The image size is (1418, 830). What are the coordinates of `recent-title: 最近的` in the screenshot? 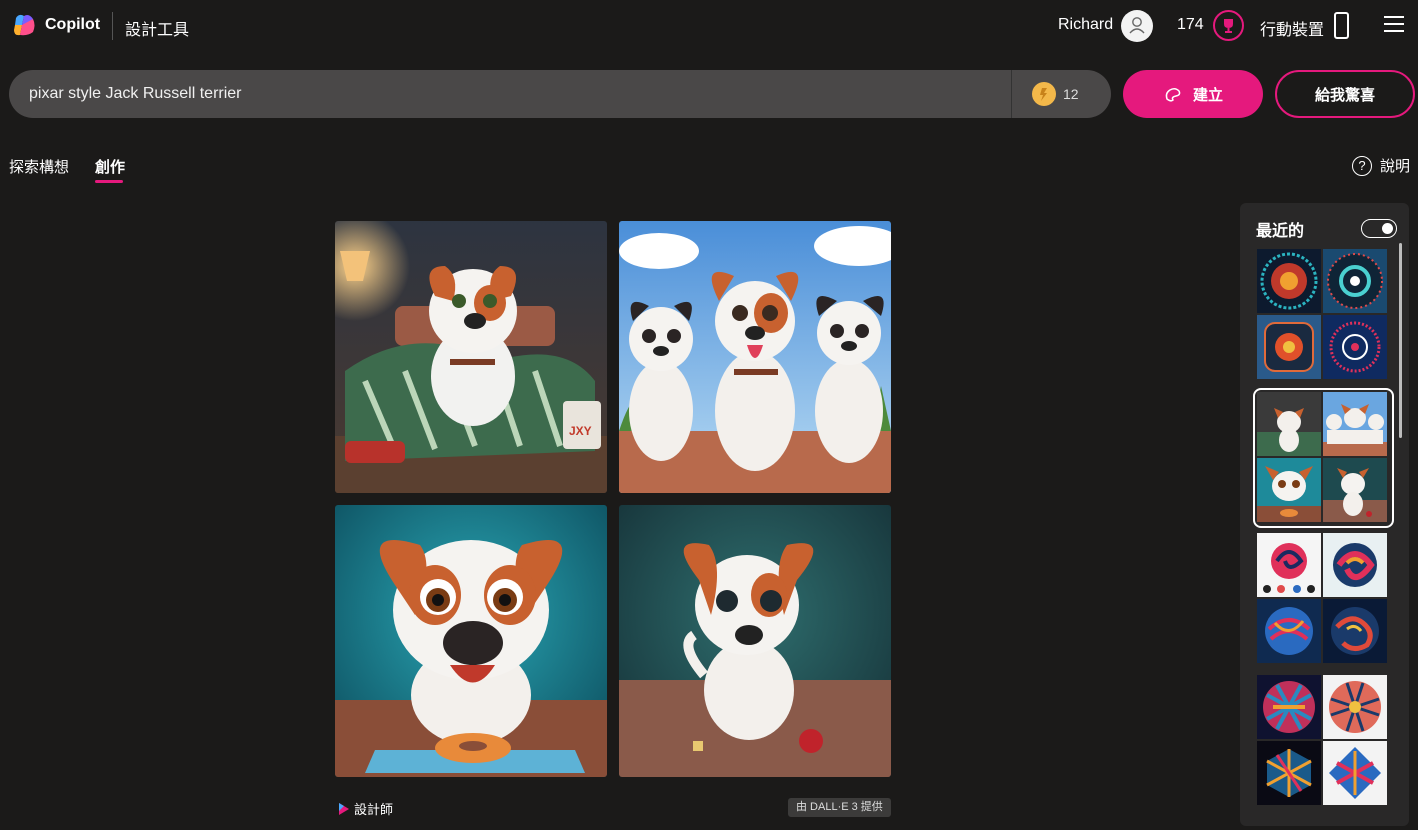 It's located at (1280, 231).